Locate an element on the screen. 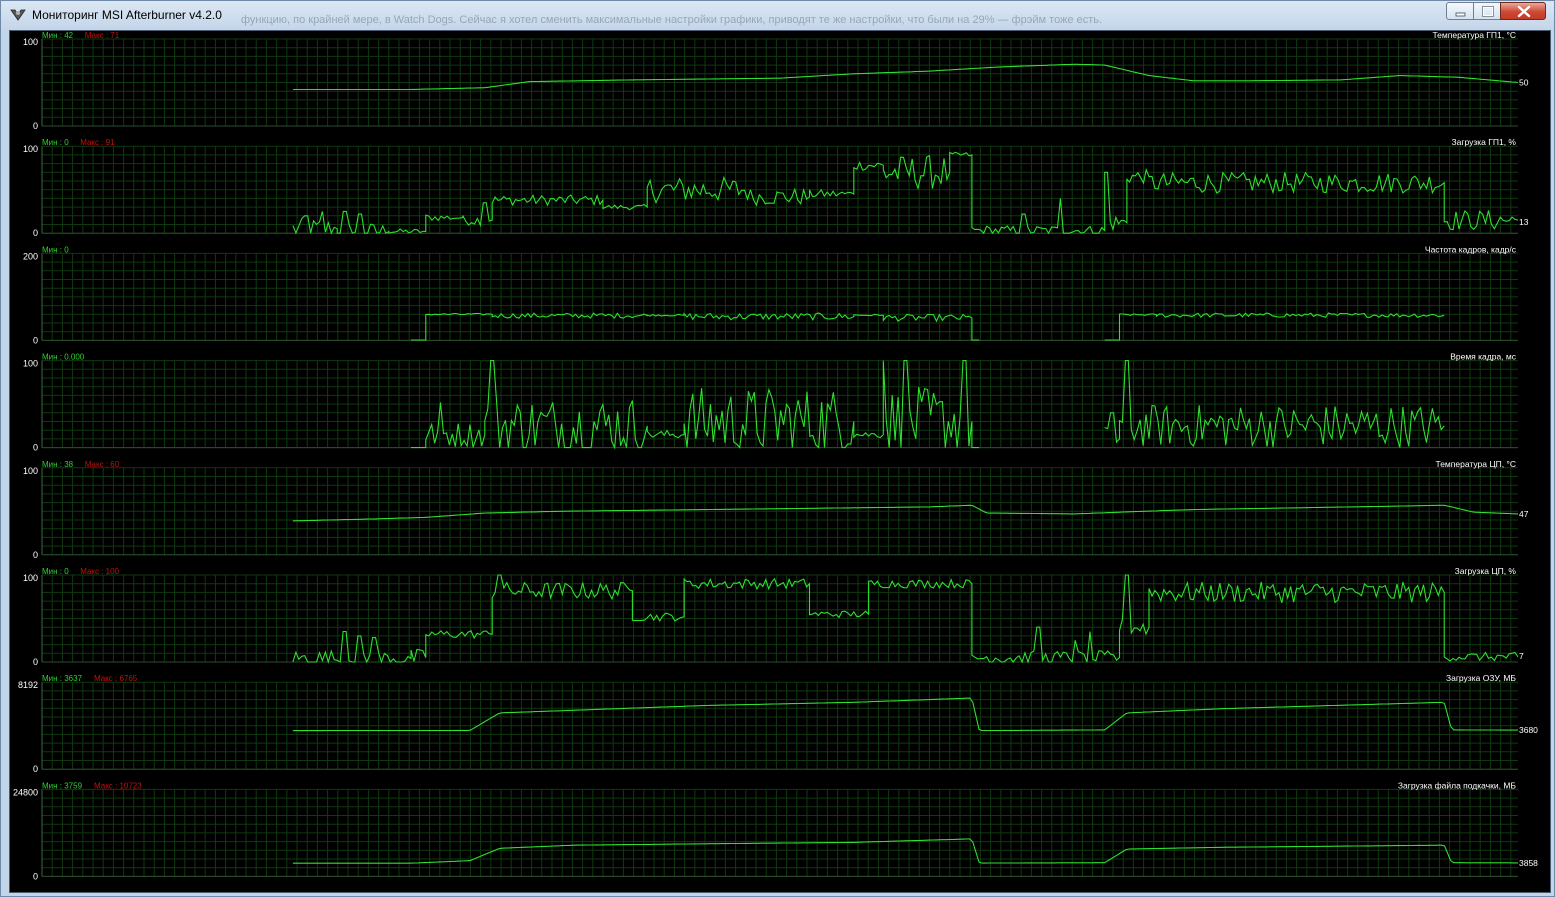 The image size is (1555, 897). graph-title: Время кадра, мс is located at coordinates (1483, 357).